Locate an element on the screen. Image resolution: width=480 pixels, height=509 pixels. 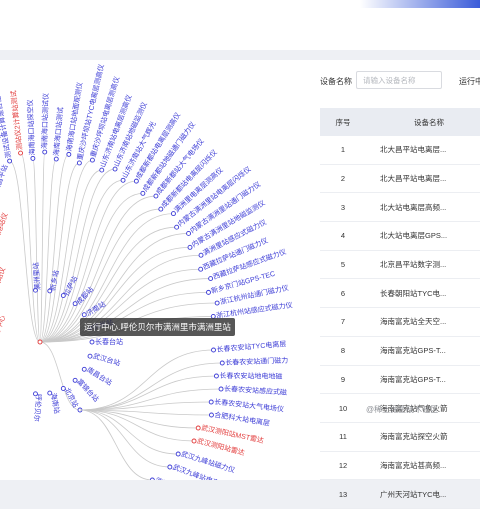
row-device-name: 海南富克站探空火箭 is located at coordinates (423, 437).